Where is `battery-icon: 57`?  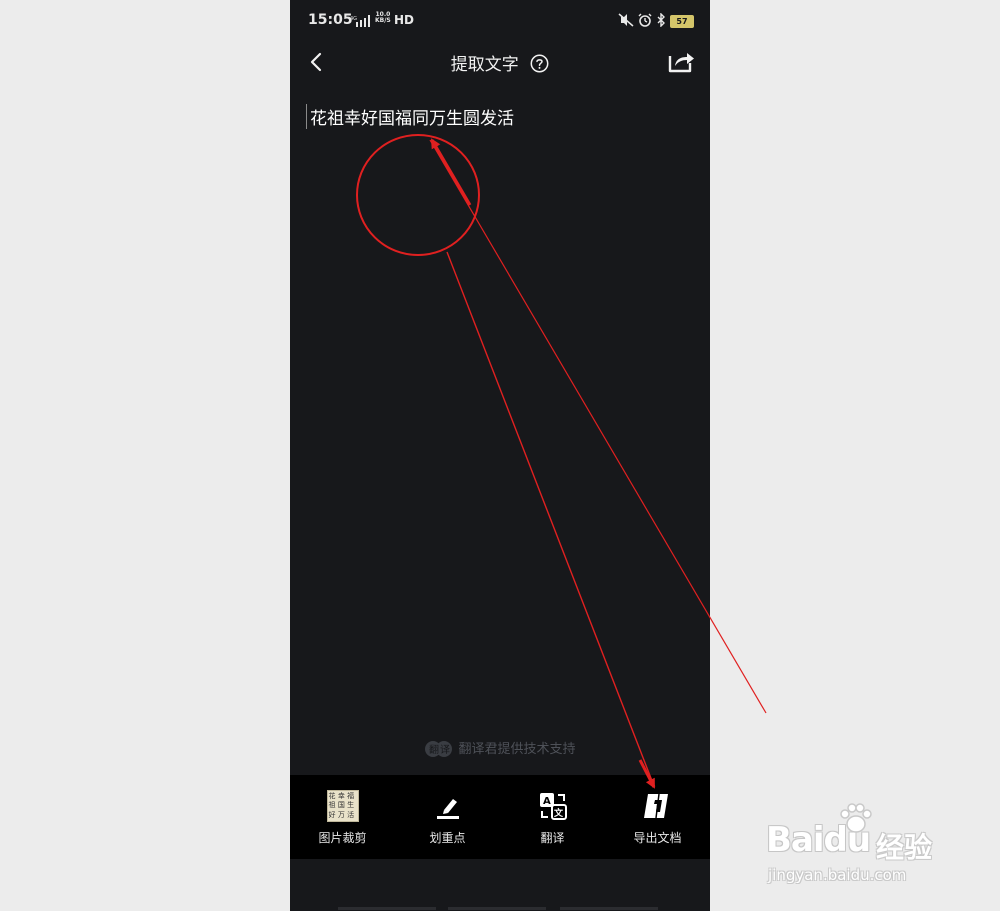
battery-icon: 57 is located at coordinates (682, 21).